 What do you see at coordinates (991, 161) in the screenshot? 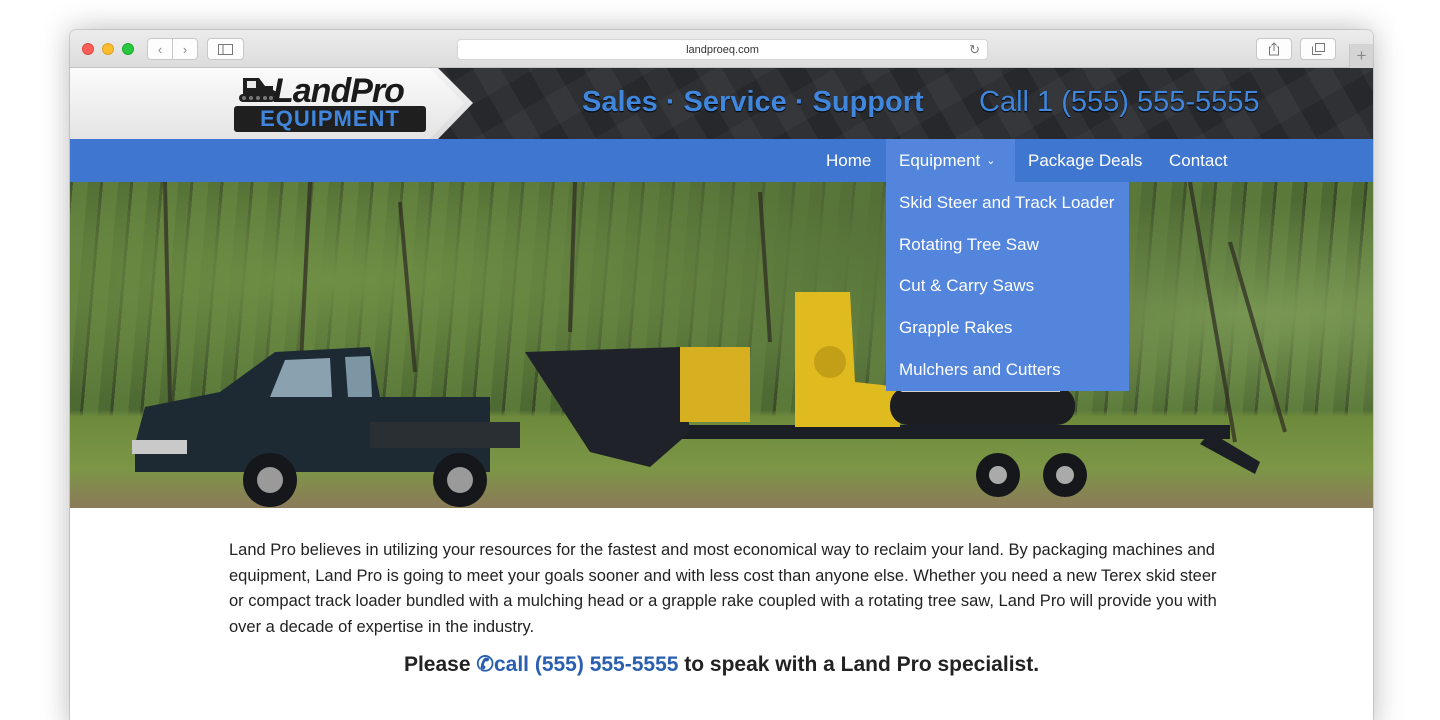
I see `chevron-down-icon: ⌄` at bounding box center [991, 161].